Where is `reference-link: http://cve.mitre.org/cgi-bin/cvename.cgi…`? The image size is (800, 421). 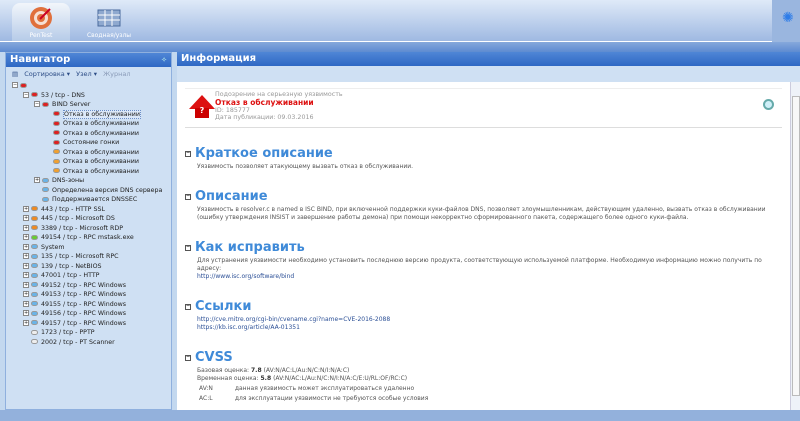
reference-link: http://cve.mitre.org/cgi-bin/cvename.cgi… is located at coordinates (489, 320).